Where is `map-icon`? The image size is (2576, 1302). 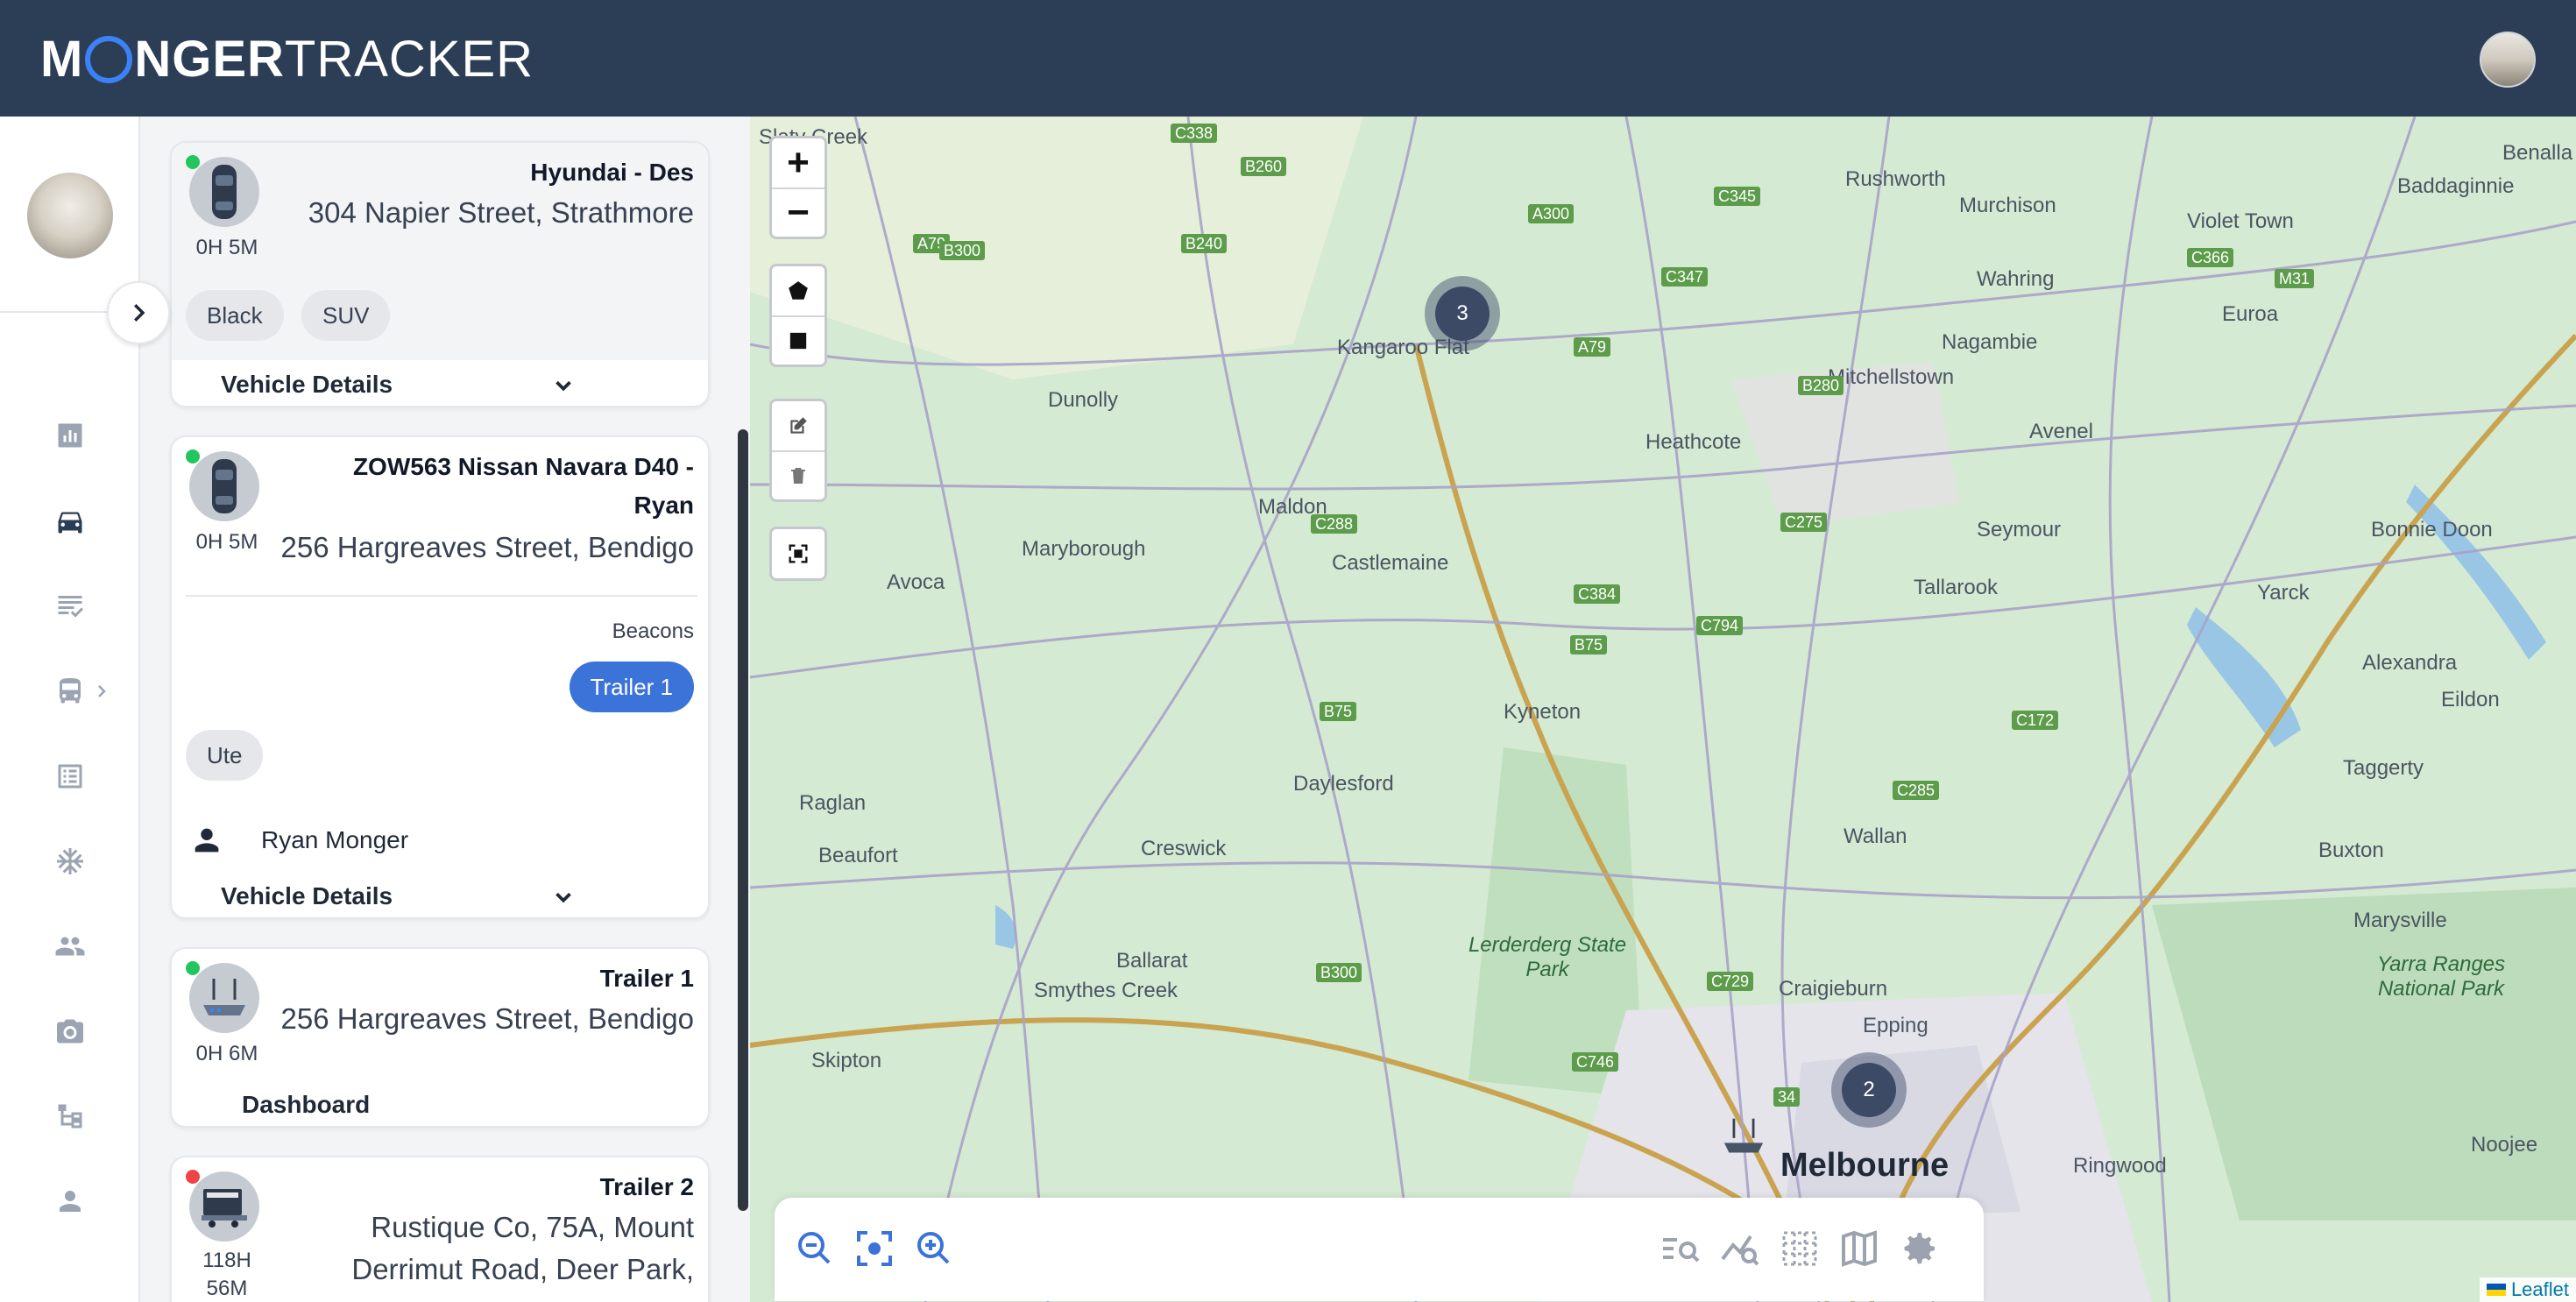
map-icon is located at coordinates (1859, 1249).